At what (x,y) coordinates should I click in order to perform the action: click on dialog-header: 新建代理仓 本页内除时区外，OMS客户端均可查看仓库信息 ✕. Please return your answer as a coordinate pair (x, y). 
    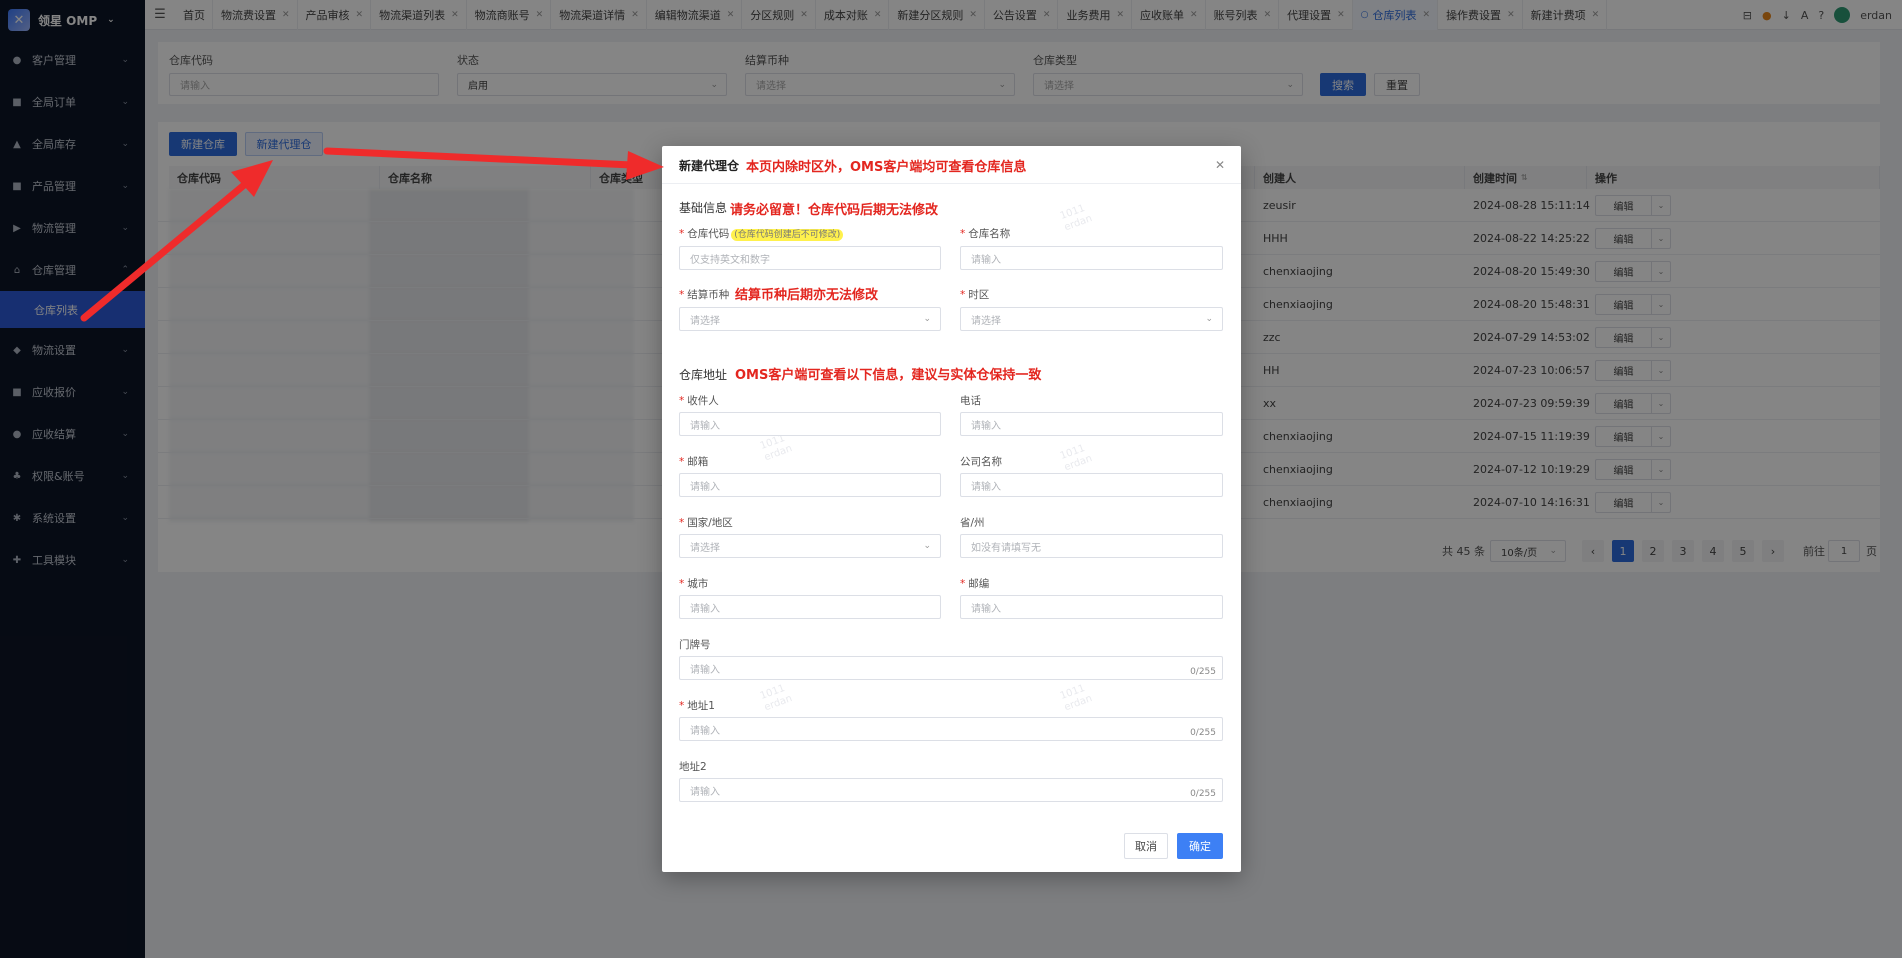
    Looking at the image, I should click on (951, 165).